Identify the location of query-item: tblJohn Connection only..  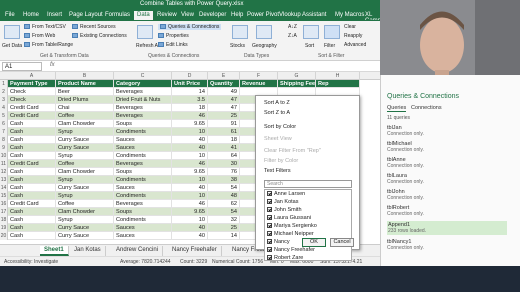
(447, 195).